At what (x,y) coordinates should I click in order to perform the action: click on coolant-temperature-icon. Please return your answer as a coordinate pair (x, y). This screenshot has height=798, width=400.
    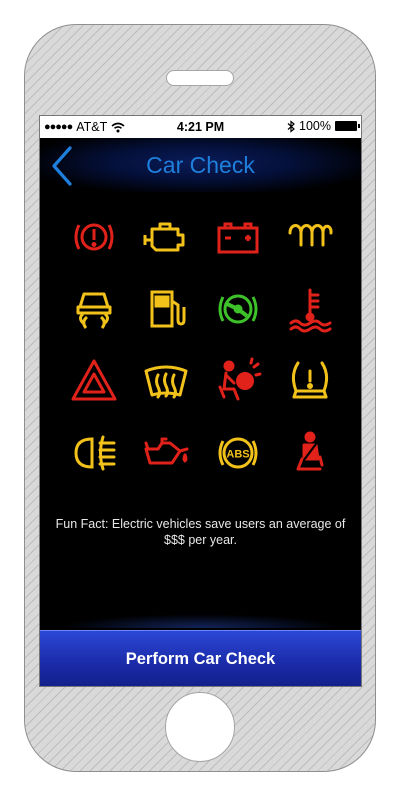
    Looking at the image, I should click on (310, 309).